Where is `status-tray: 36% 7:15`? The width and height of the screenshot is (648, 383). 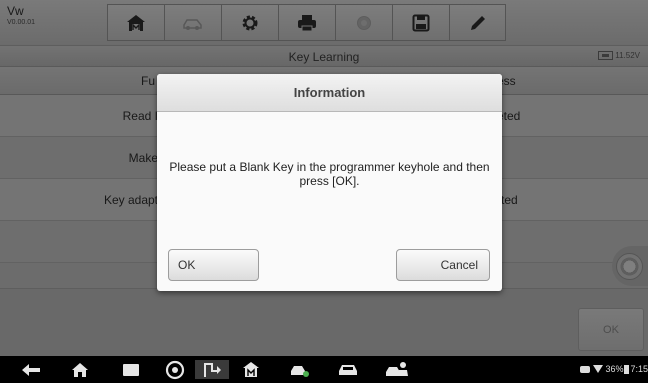
status-tray: 36% 7:15 is located at coordinates (614, 369).